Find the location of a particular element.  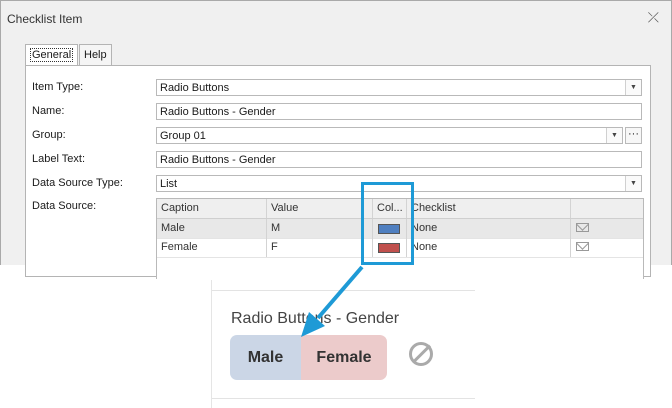

name-field: Radio Buttons - Gender is located at coordinates (399, 111).